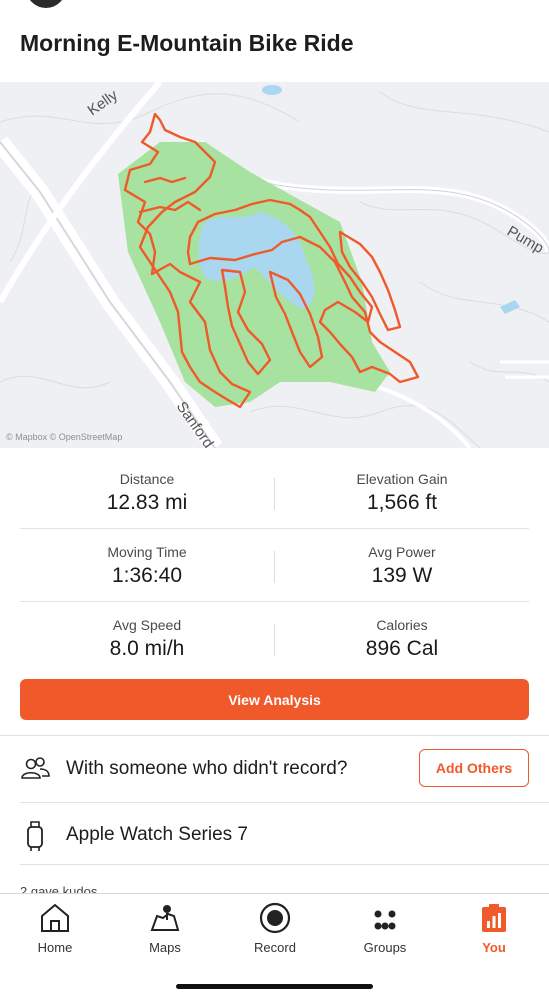 The width and height of the screenshot is (549, 1001). I want to click on tab-record: Record, so click(275, 929).